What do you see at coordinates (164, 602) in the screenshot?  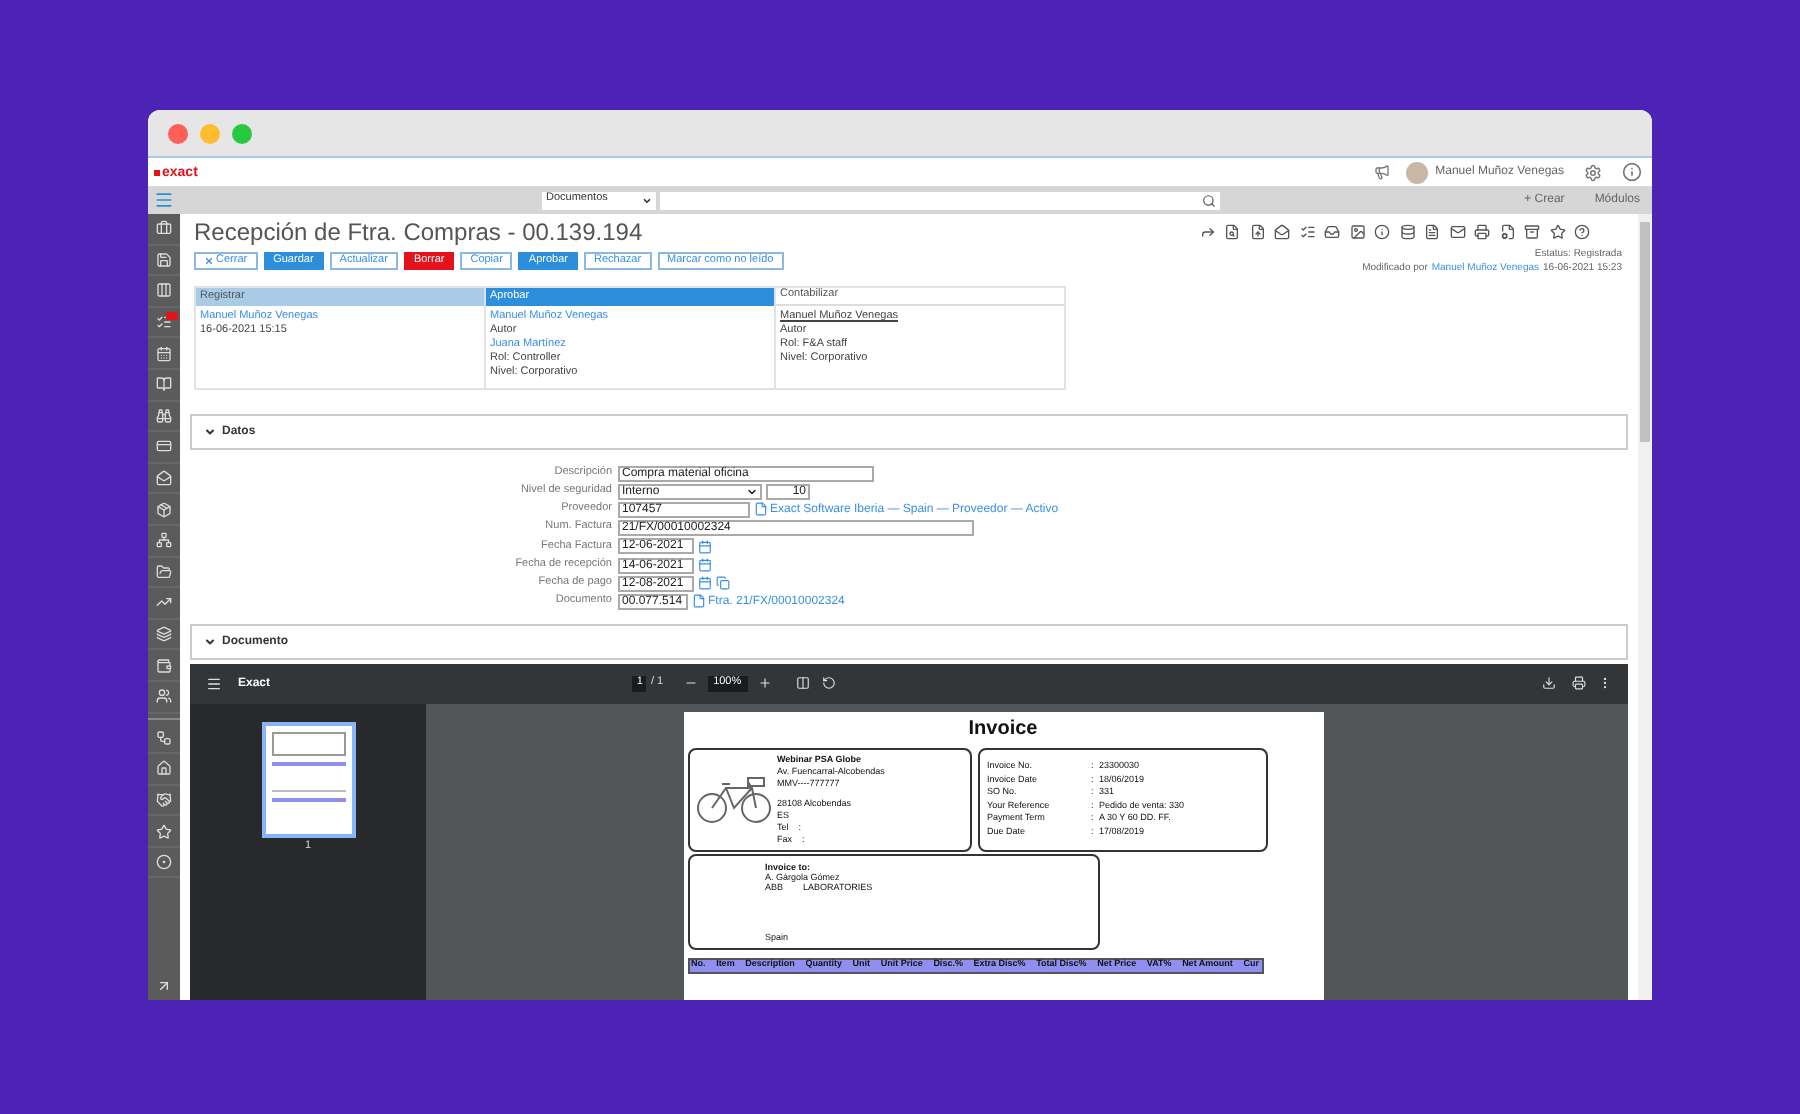 I see `chart-icon` at bounding box center [164, 602].